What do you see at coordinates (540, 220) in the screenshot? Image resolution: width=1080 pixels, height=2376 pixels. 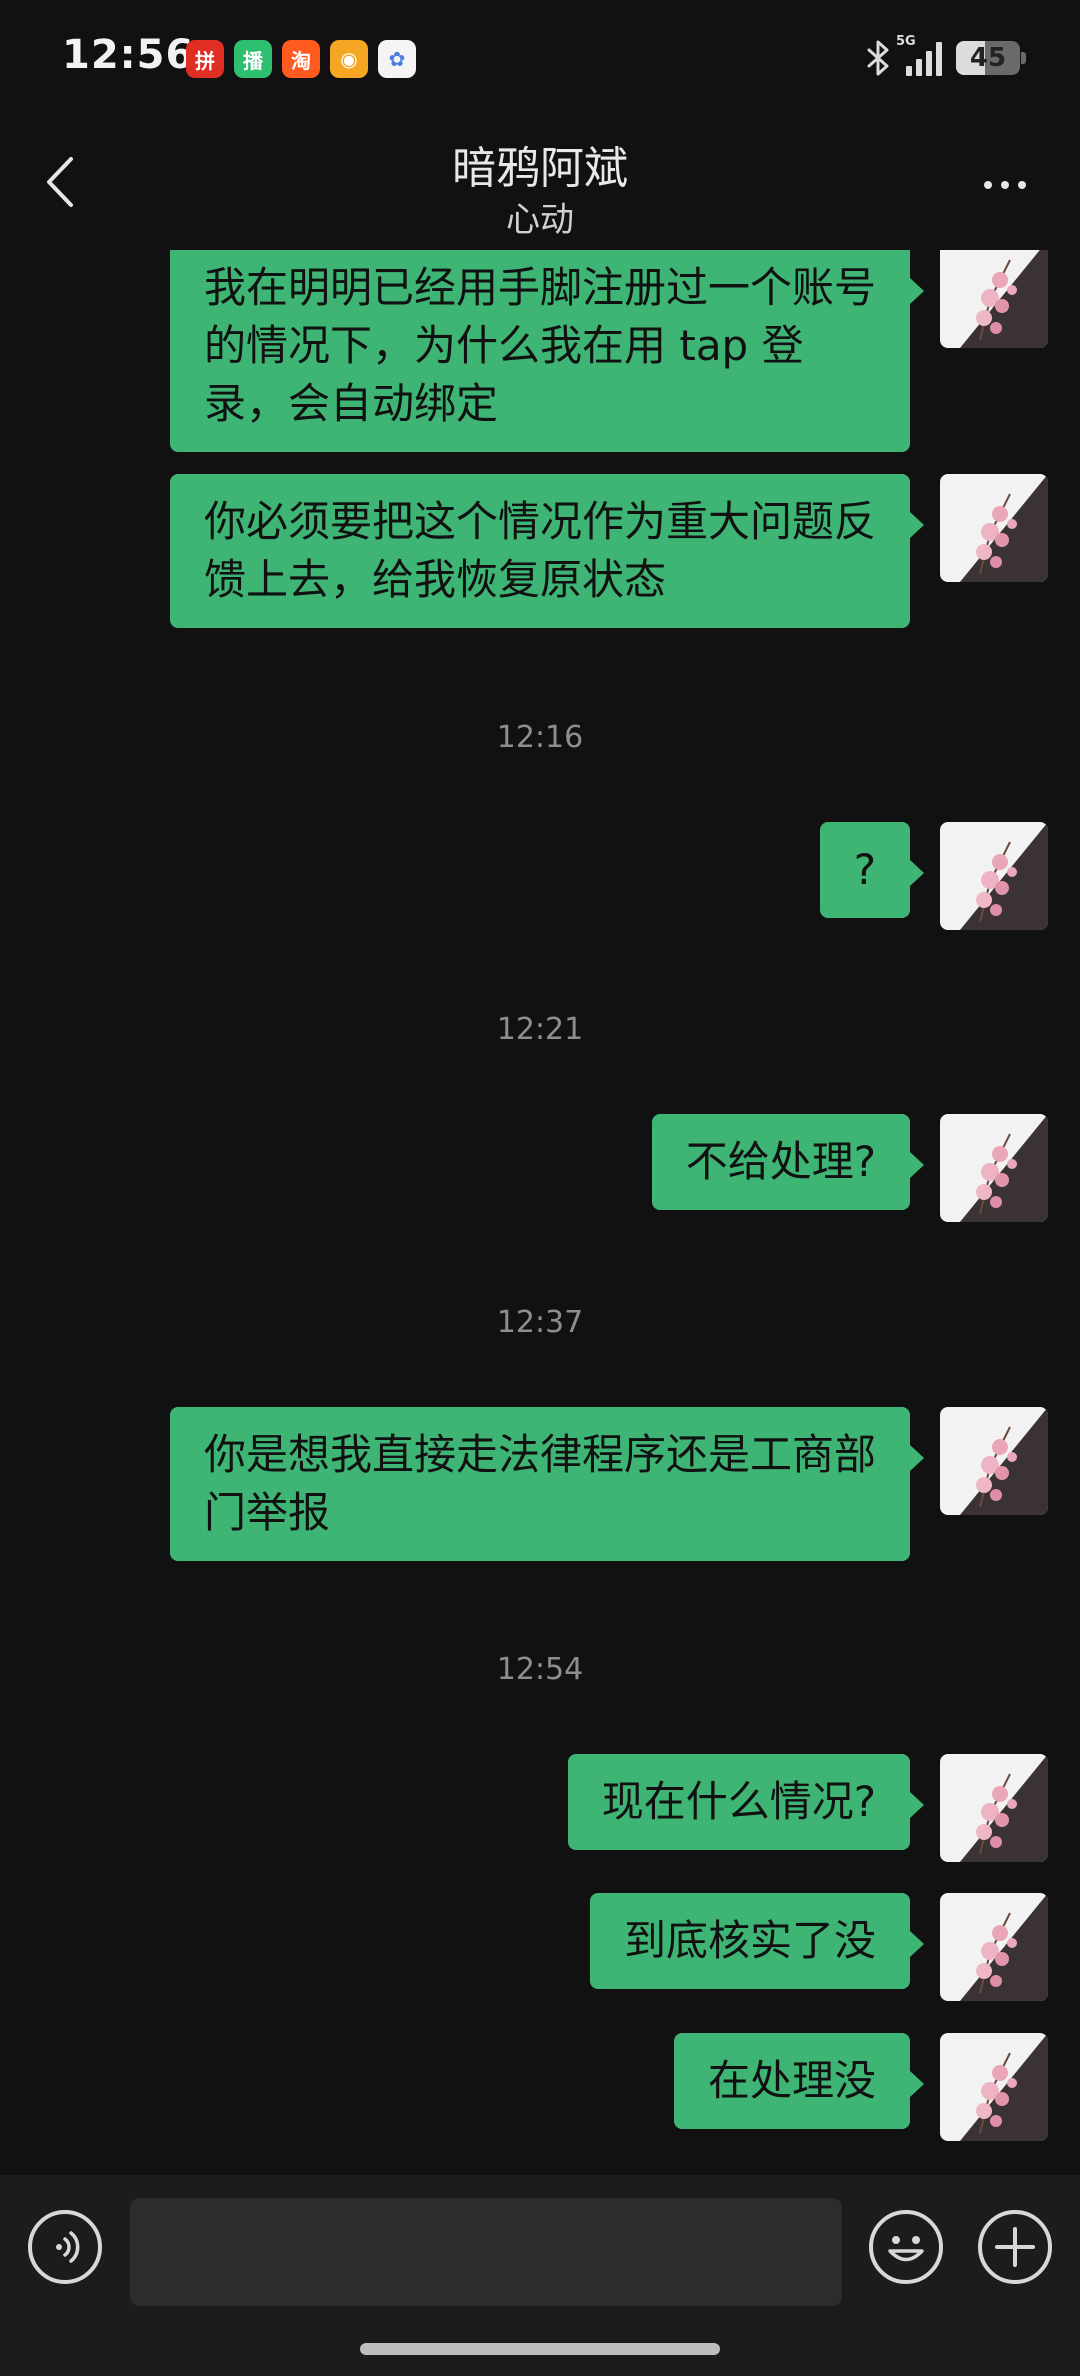 I see `chat-subtitle: 心动` at bounding box center [540, 220].